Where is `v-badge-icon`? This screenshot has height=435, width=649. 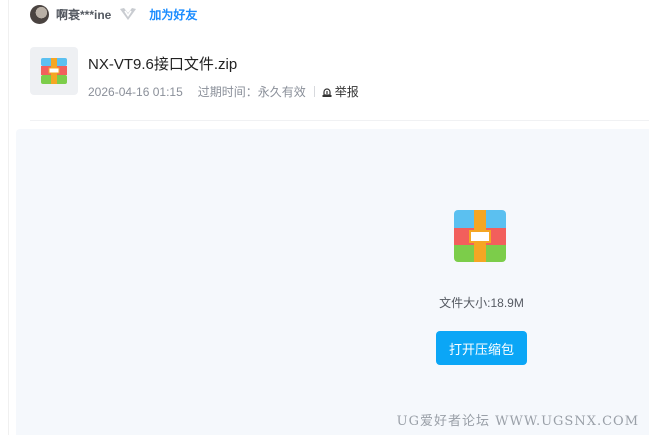
v-badge-icon is located at coordinates (128, 14).